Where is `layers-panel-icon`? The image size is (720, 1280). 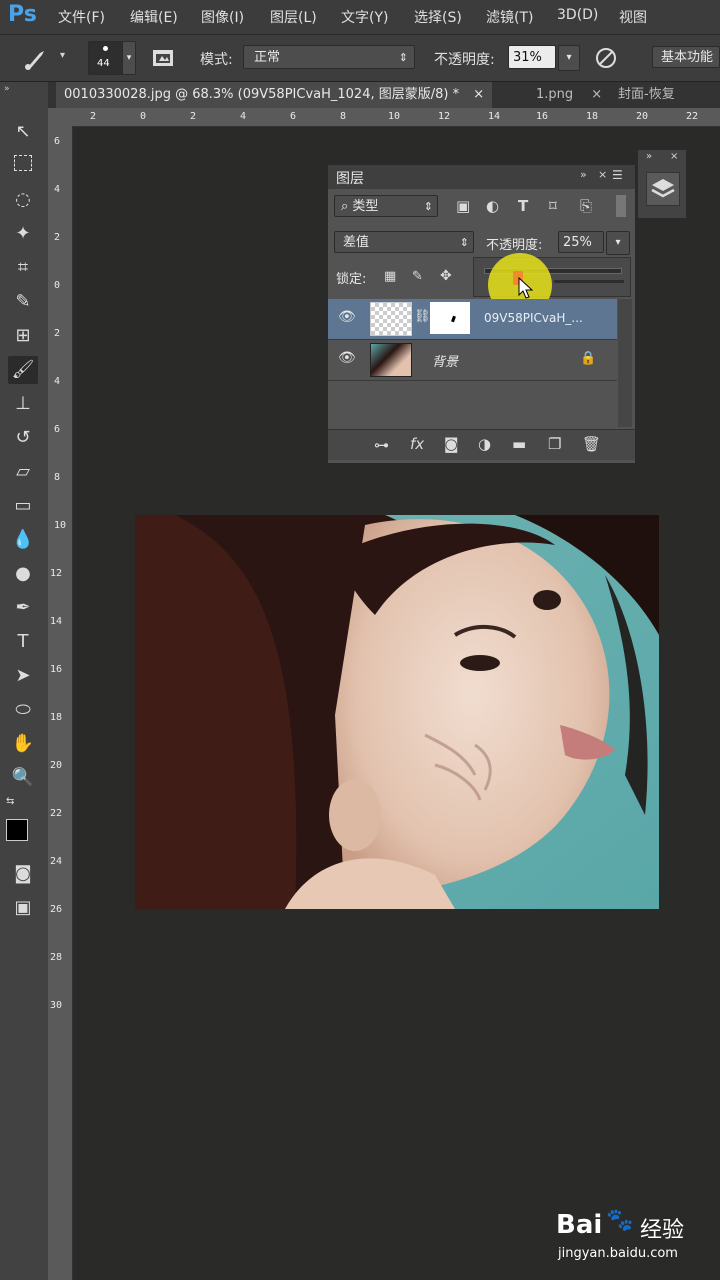
layers-panel-icon is located at coordinates (663, 189).